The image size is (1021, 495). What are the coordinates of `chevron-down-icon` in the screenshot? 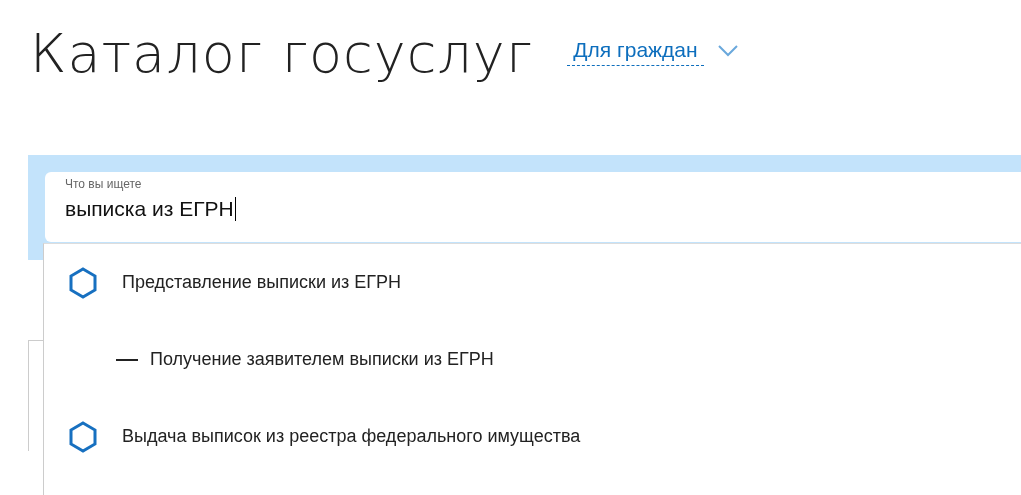 It's located at (727, 51).